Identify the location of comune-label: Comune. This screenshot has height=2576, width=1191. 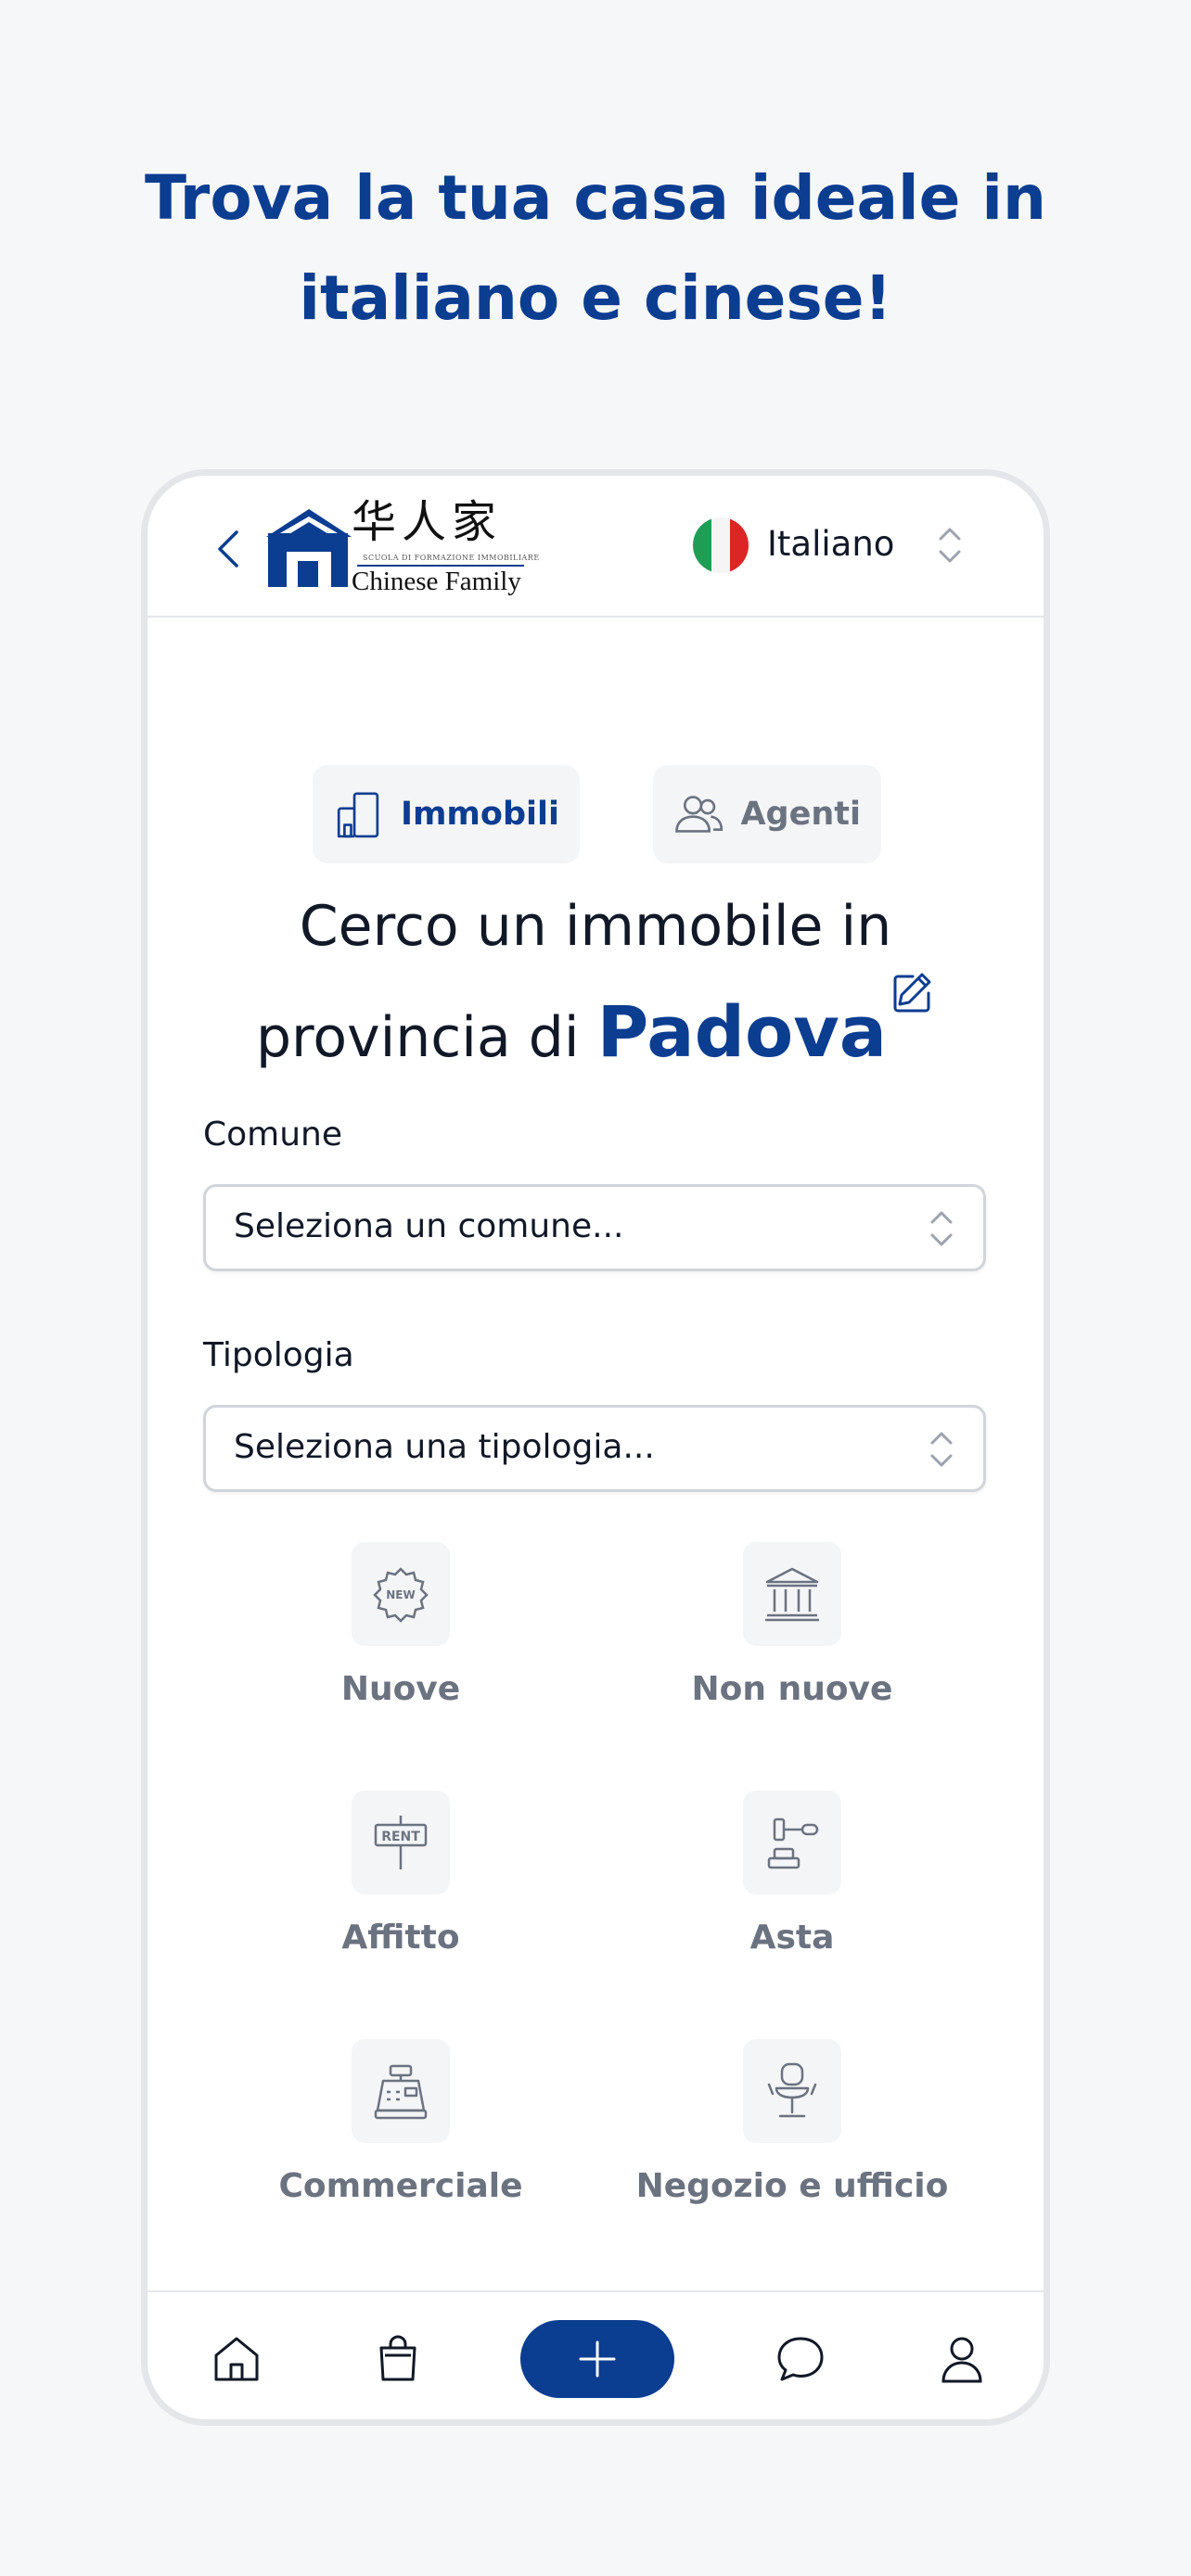
(273, 1135).